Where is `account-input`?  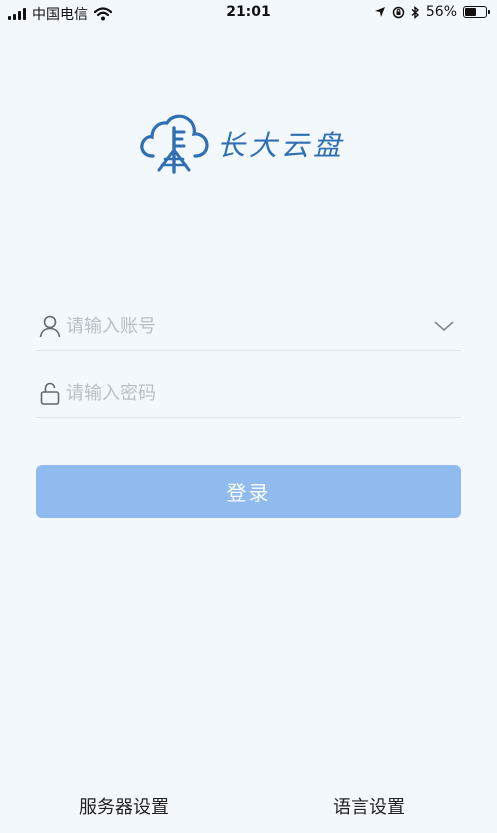
account-input is located at coordinates (249, 326).